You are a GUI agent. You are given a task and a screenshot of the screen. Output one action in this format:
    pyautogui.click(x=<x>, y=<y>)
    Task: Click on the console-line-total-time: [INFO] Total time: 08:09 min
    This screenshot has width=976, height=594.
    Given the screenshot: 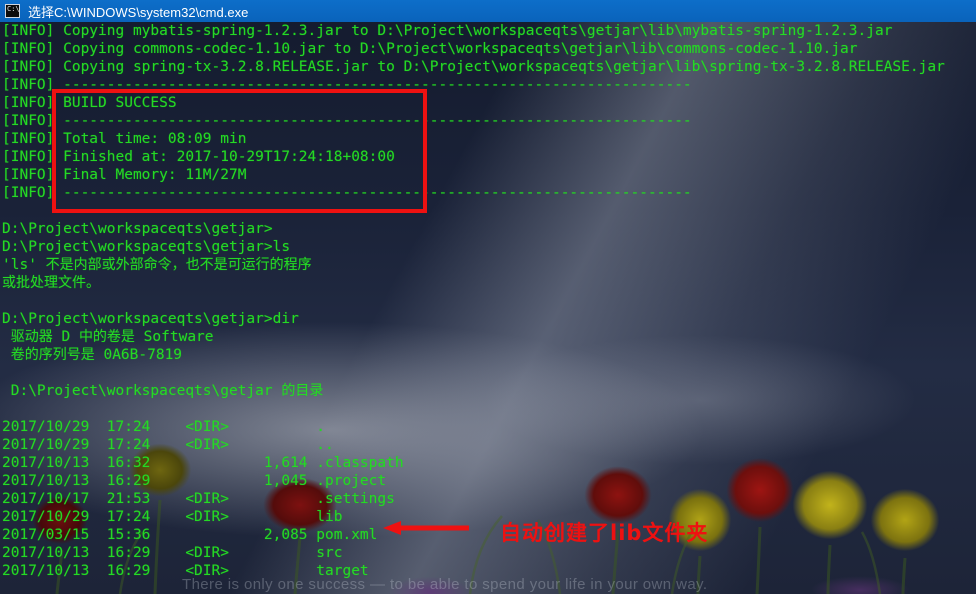 What is the action you would take?
    pyautogui.click(x=124, y=139)
    